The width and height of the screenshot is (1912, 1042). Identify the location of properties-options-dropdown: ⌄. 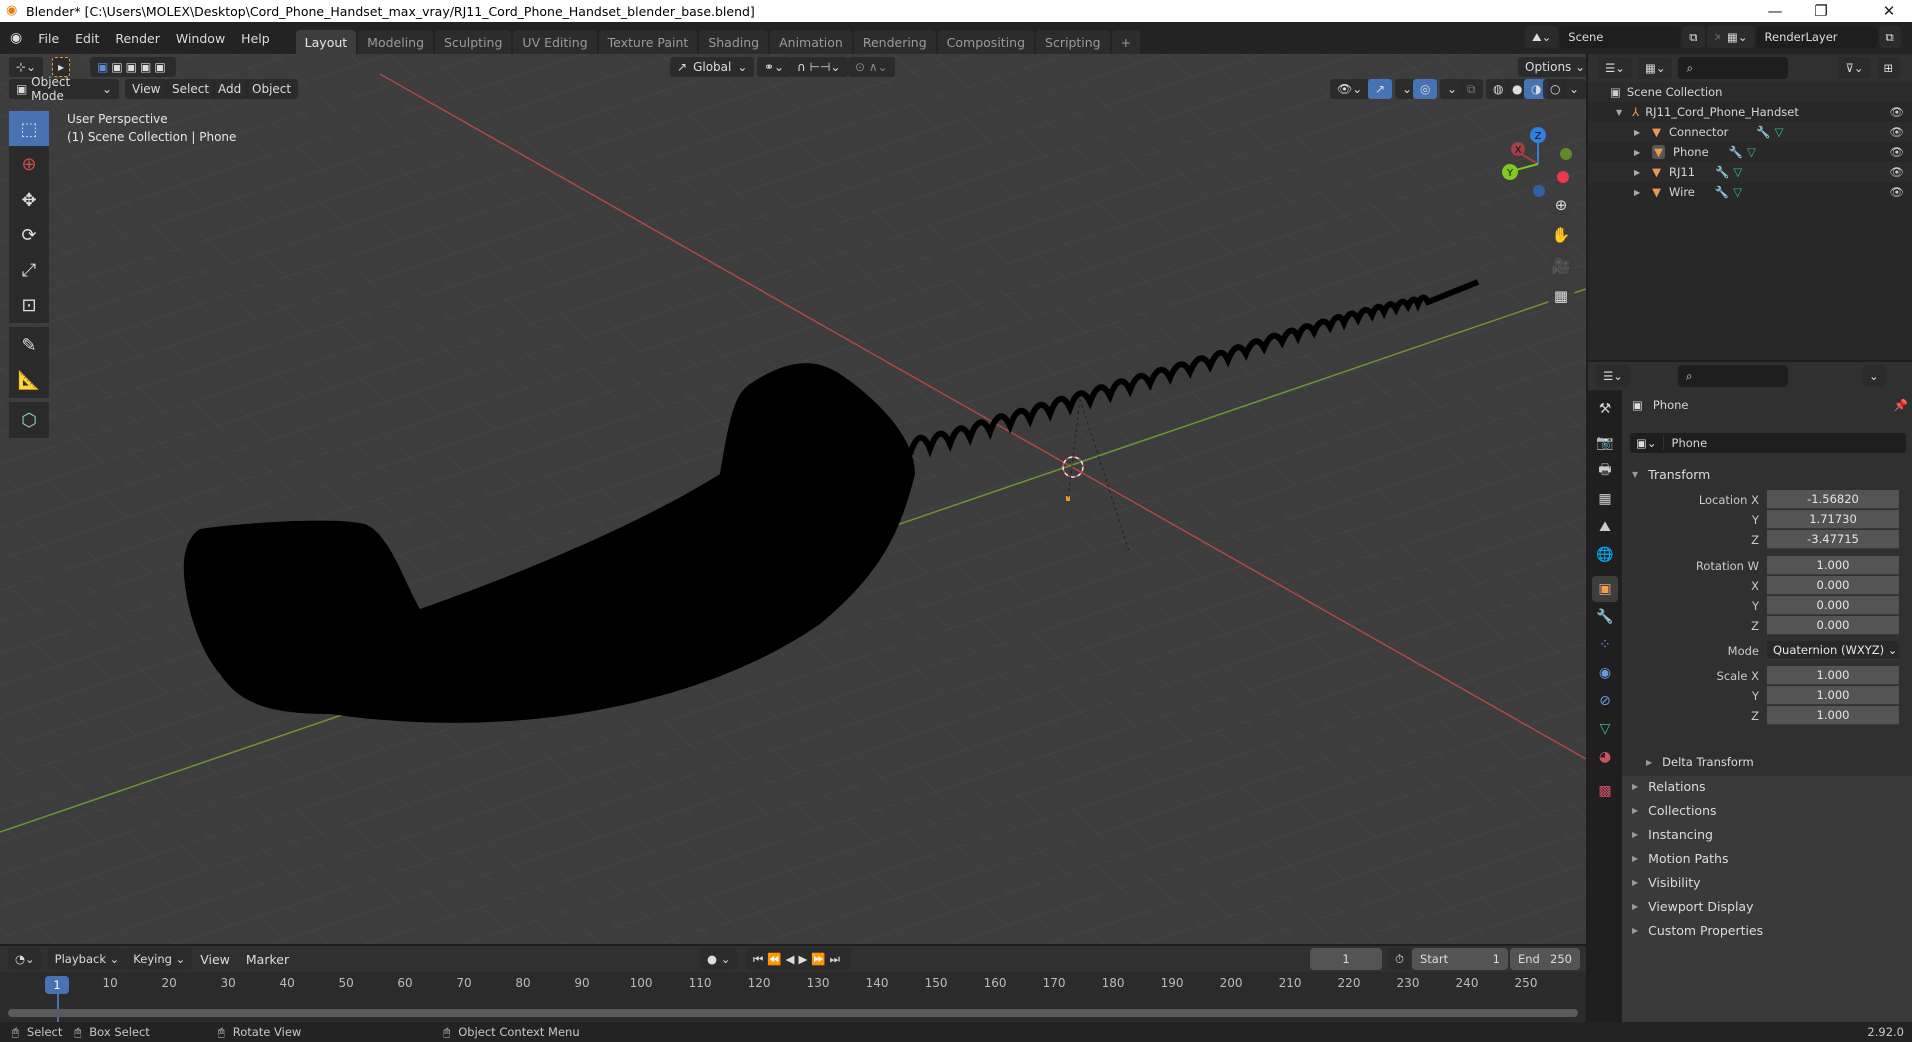
(1873, 376).